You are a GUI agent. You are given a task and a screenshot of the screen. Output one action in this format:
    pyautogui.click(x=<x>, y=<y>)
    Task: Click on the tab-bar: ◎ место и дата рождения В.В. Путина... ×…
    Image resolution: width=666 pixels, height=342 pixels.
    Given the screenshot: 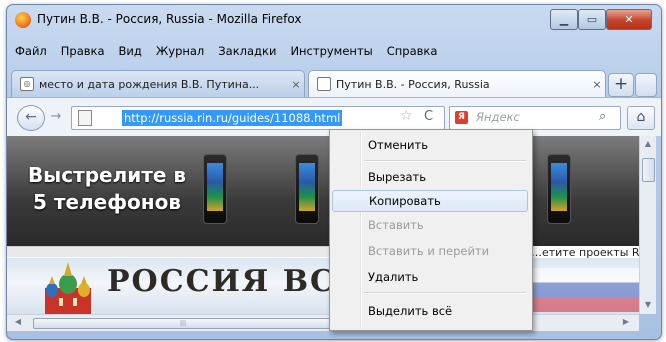 What is the action you would take?
    pyautogui.click(x=334, y=82)
    